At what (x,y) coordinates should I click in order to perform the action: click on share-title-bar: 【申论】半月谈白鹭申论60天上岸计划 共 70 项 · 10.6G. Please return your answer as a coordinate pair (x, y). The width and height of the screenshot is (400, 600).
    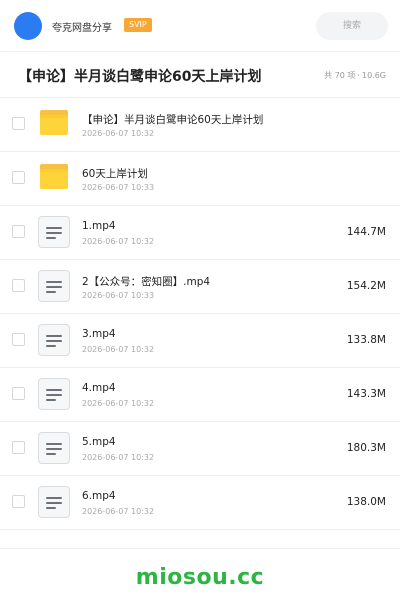
    Looking at the image, I should click on (200, 75).